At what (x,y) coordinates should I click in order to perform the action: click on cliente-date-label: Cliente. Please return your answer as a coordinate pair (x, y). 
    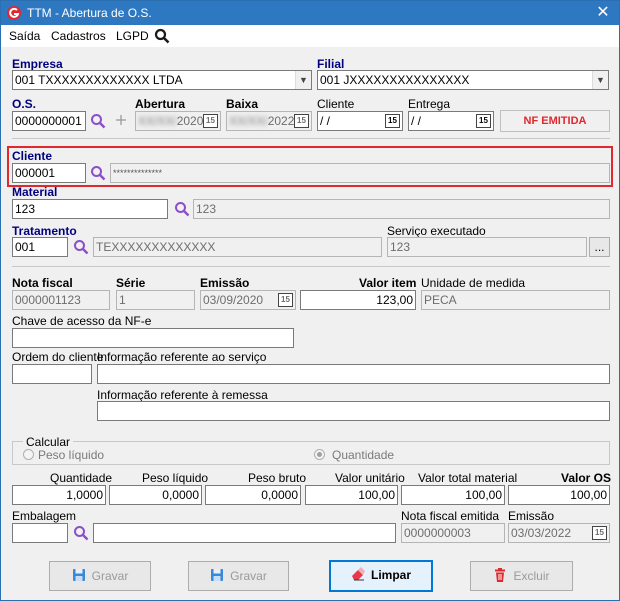
    Looking at the image, I should click on (336, 104).